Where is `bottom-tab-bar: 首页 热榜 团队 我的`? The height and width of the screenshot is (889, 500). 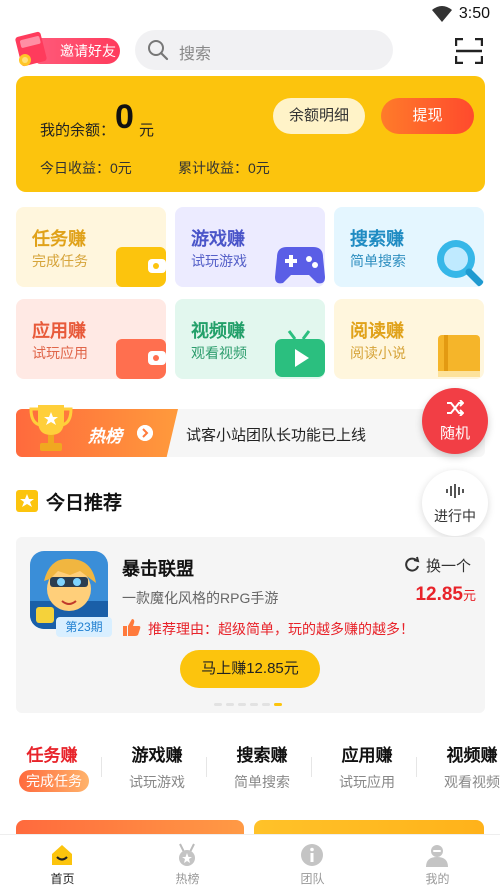
bottom-tab-bar: 首页 热榜 团队 我的 is located at coordinates (250, 861).